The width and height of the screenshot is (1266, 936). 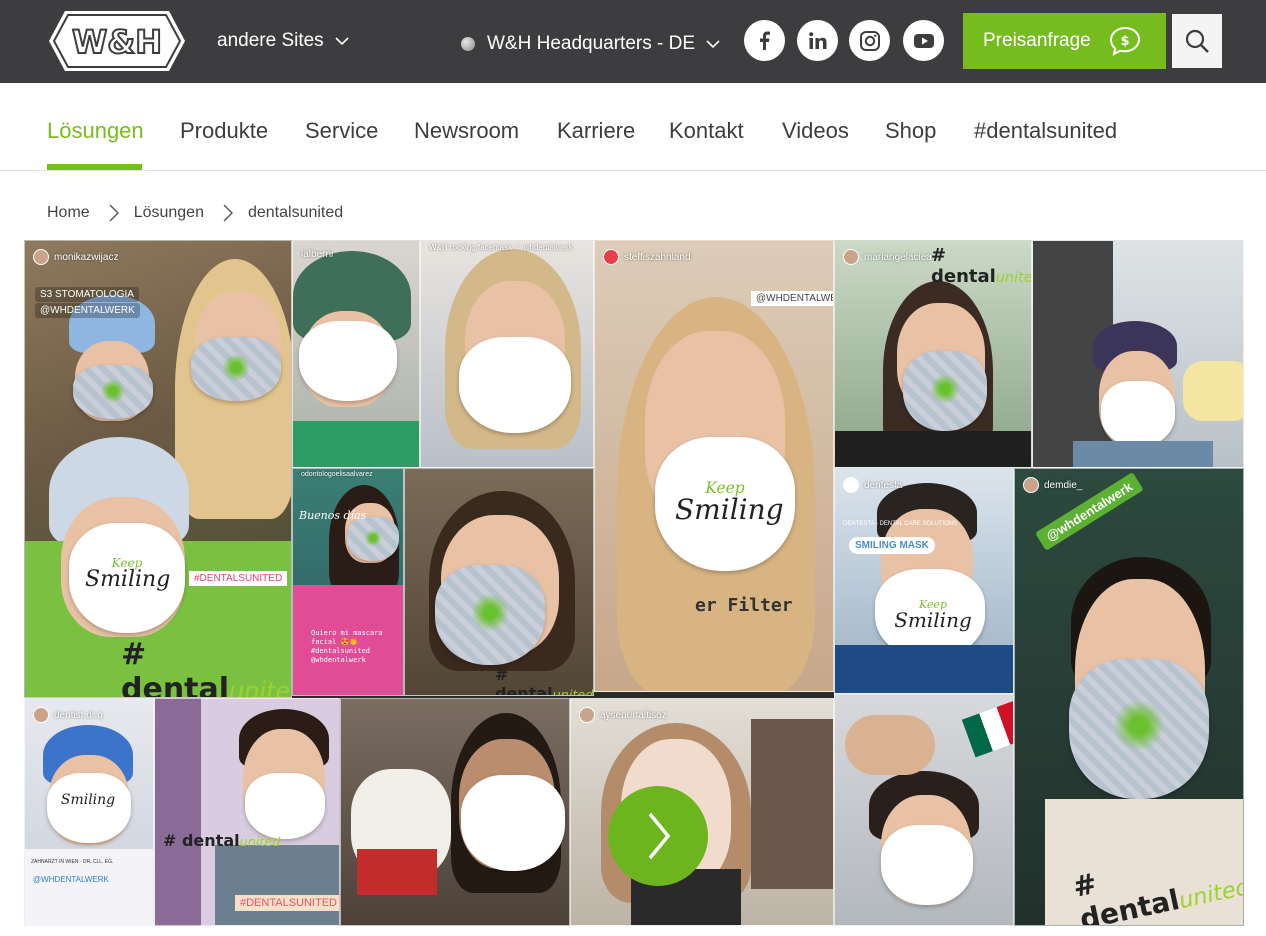 I want to click on linkedin-button, so click(x=817, y=40).